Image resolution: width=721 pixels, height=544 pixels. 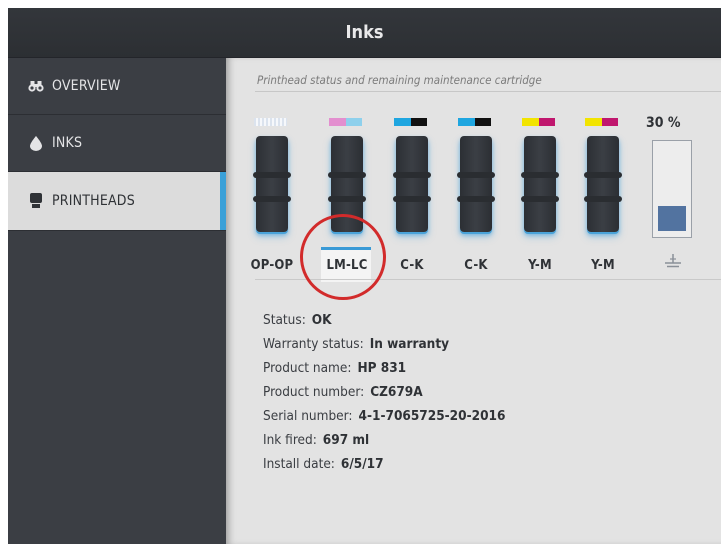 I want to click on window-title: Inks, so click(x=364, y=32).